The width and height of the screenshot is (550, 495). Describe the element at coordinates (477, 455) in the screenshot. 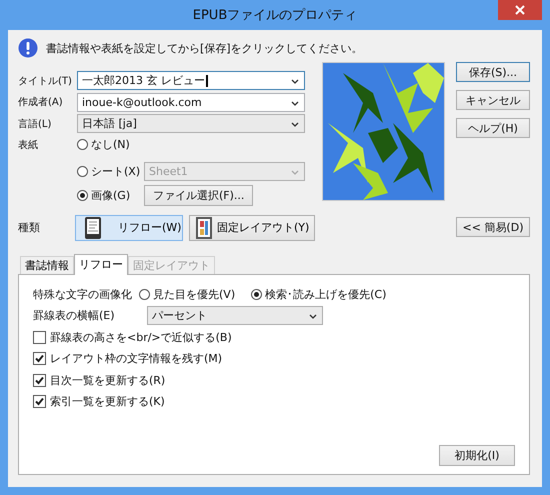

I see `reset-button: 初期化(I)` at that location.